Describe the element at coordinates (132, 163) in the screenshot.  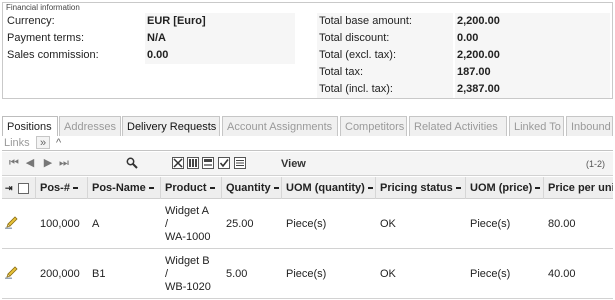
I see `search-icon` at that location.